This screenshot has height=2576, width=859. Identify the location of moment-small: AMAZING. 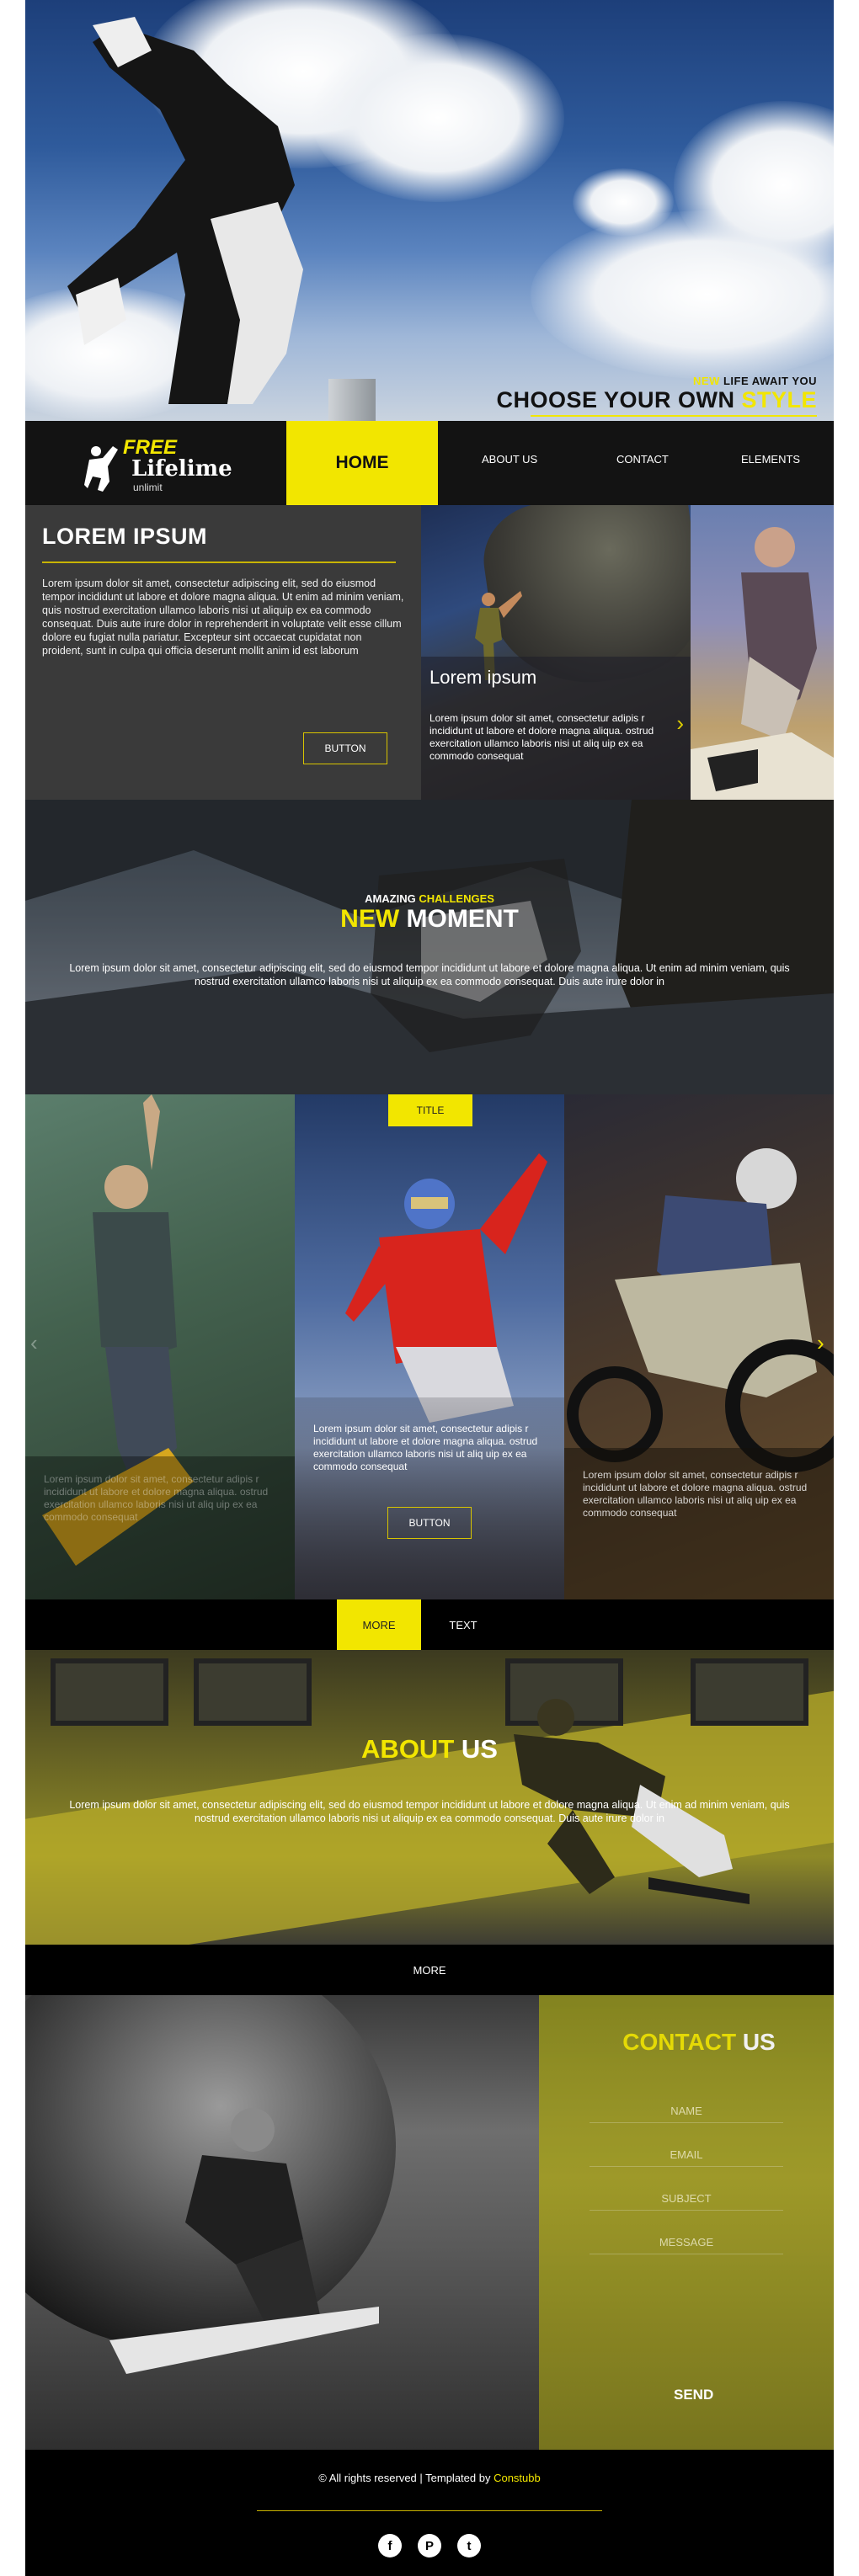
(392, 899).